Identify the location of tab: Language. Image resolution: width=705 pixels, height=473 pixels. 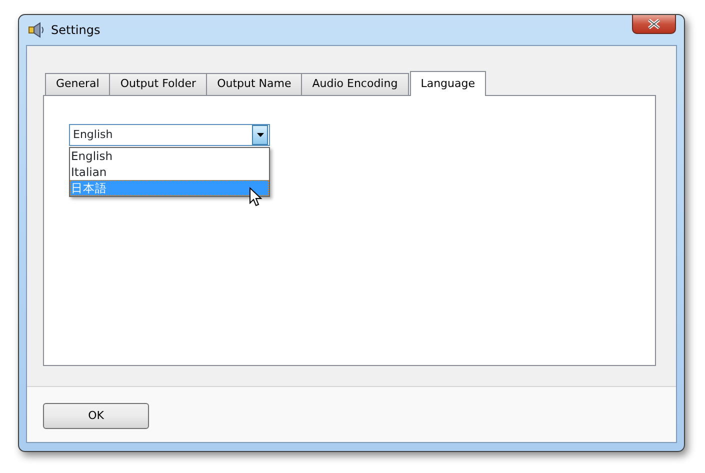
(448, 83).